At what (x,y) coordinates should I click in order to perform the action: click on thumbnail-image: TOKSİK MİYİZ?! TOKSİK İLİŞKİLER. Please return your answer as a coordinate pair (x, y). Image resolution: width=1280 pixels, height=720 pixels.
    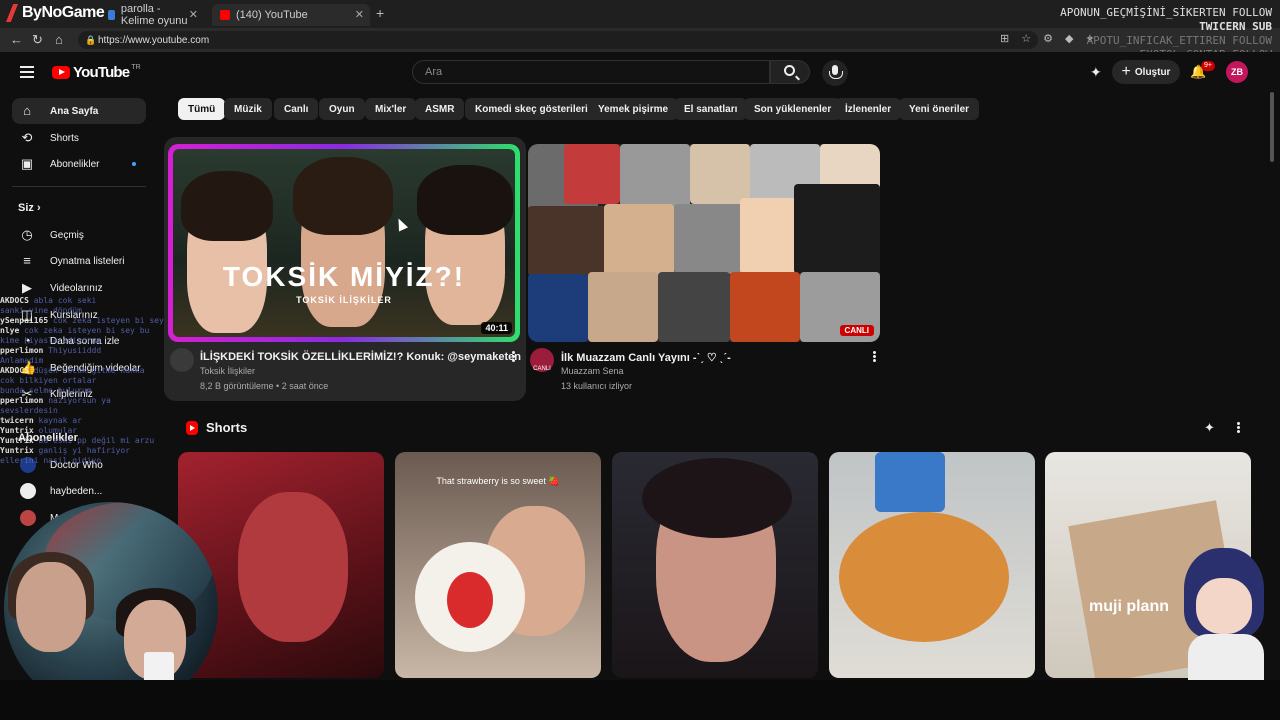
    Looking at the image, I should click on (344, 243).